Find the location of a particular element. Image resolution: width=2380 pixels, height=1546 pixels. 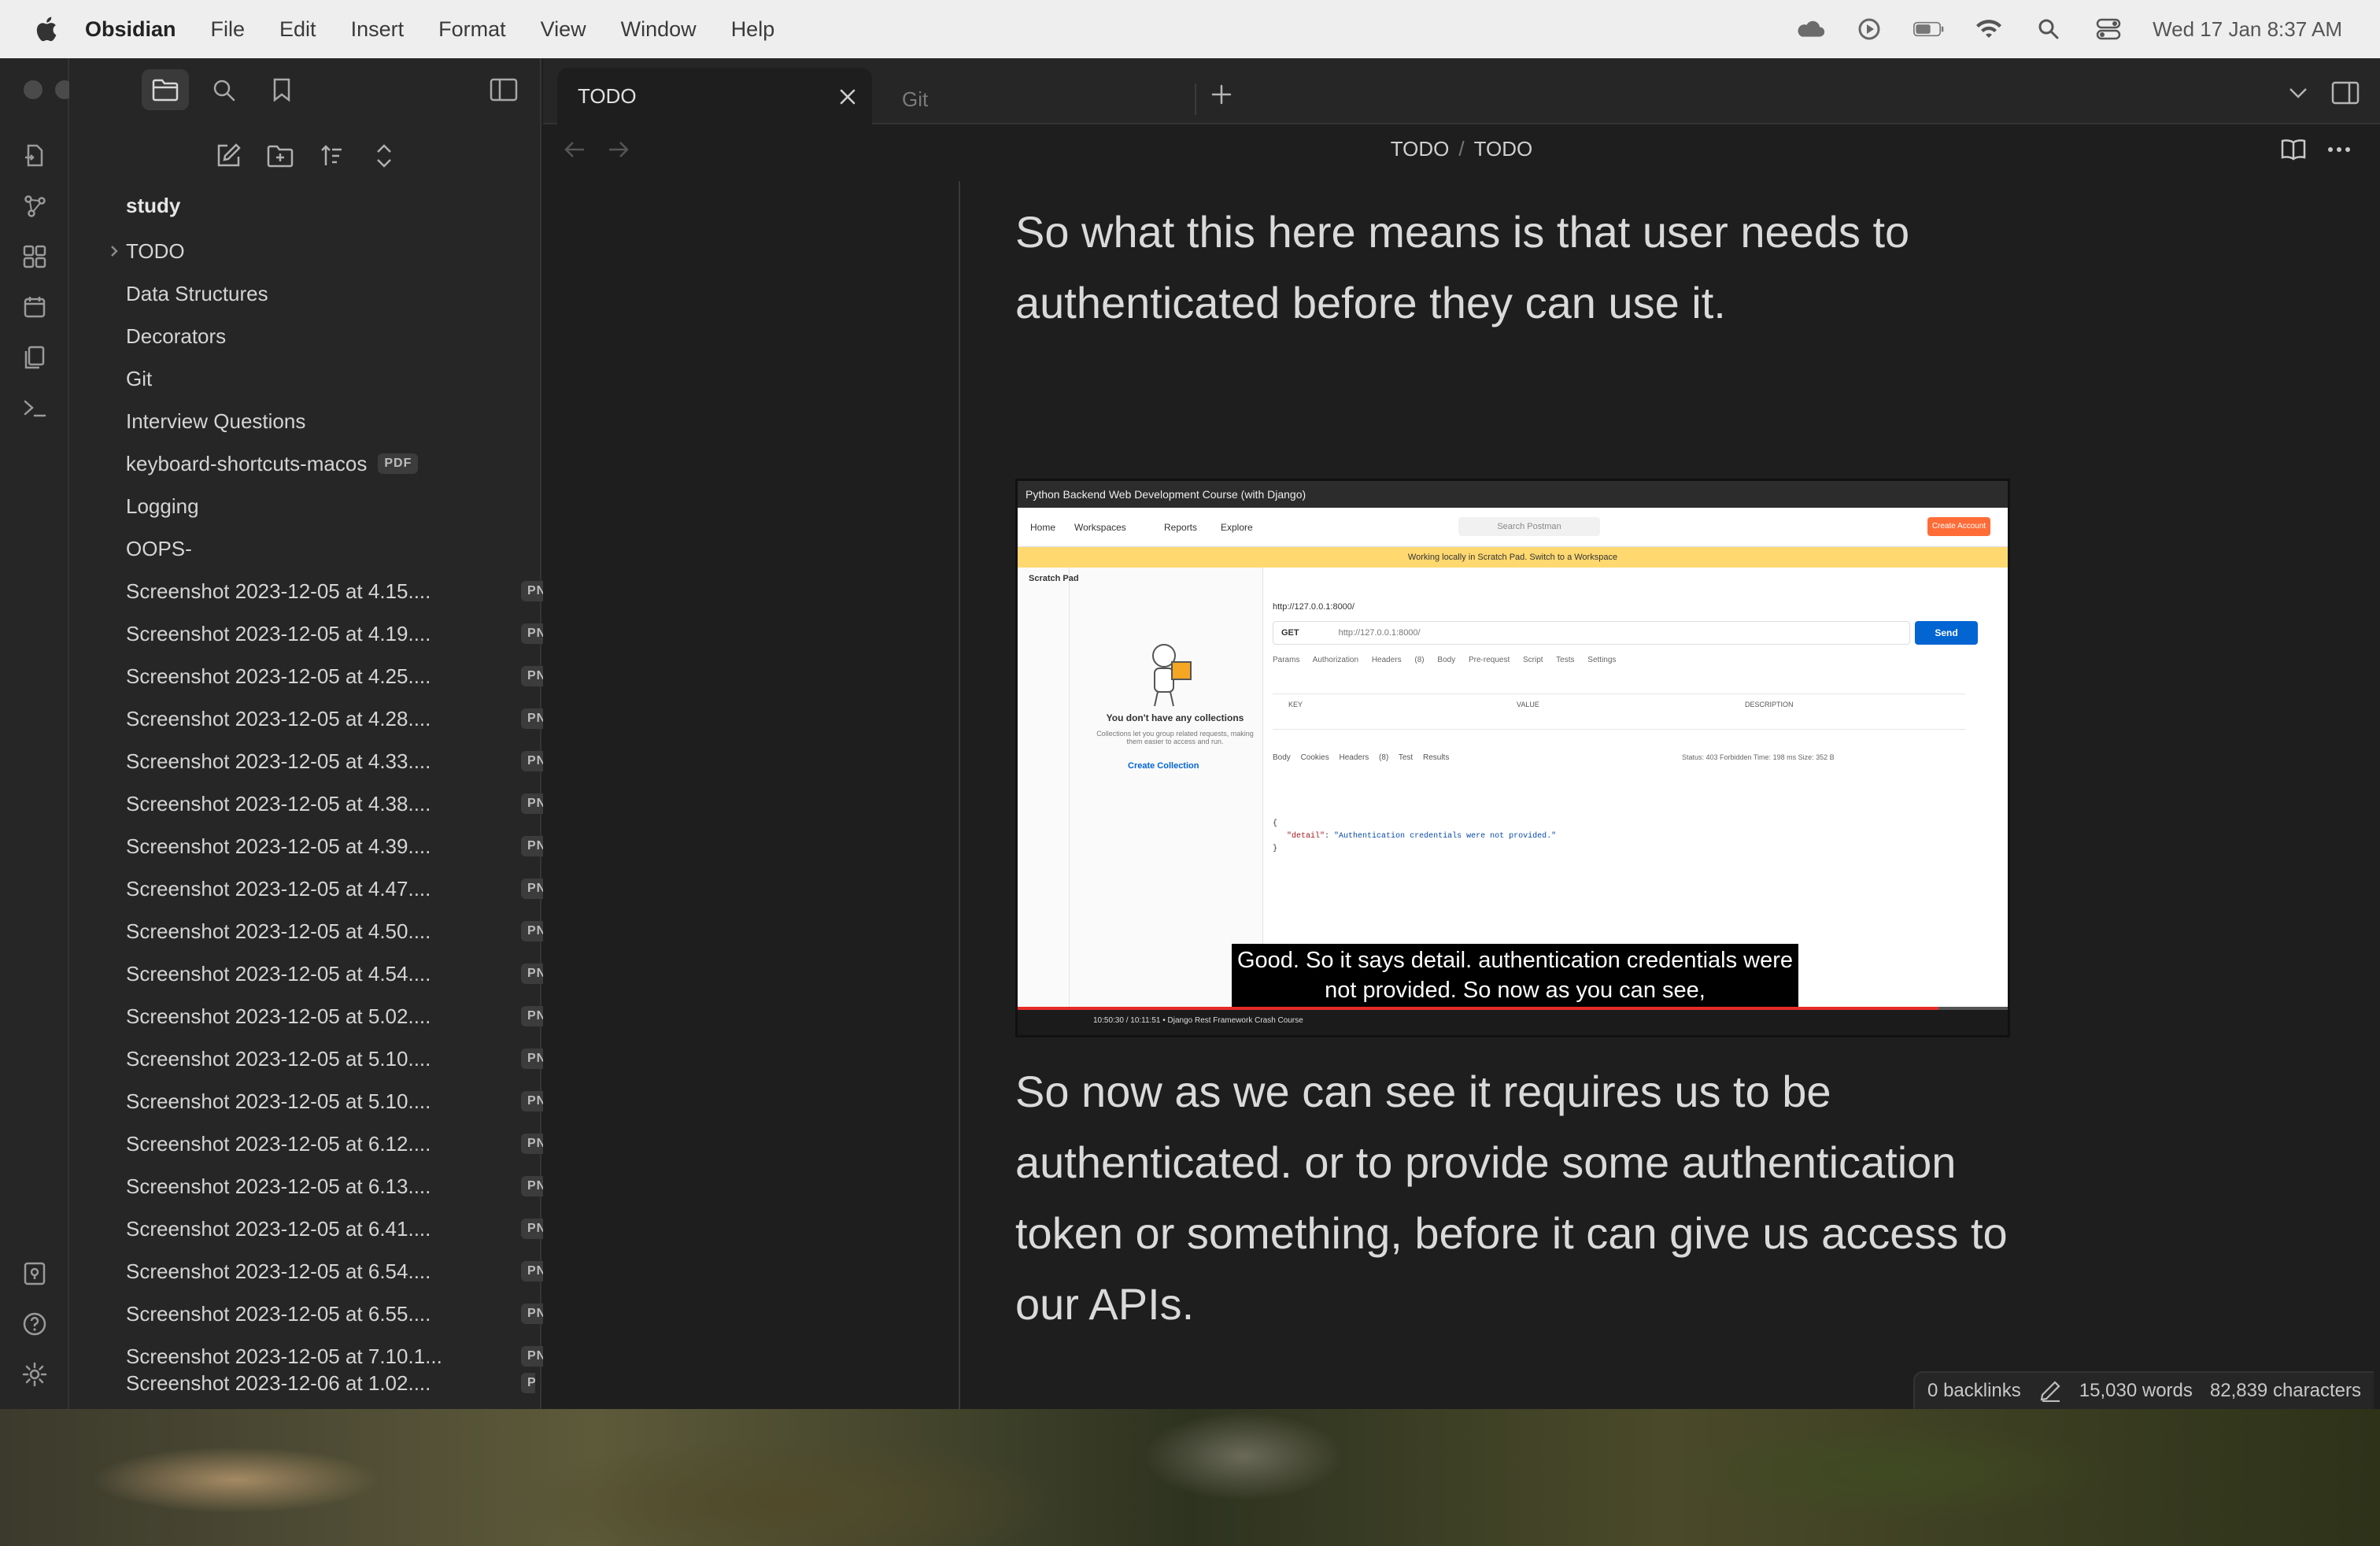

file-item: Screenshot 2023-12-05 at 6.55.... PNG is located at coordinates (345, 1314).